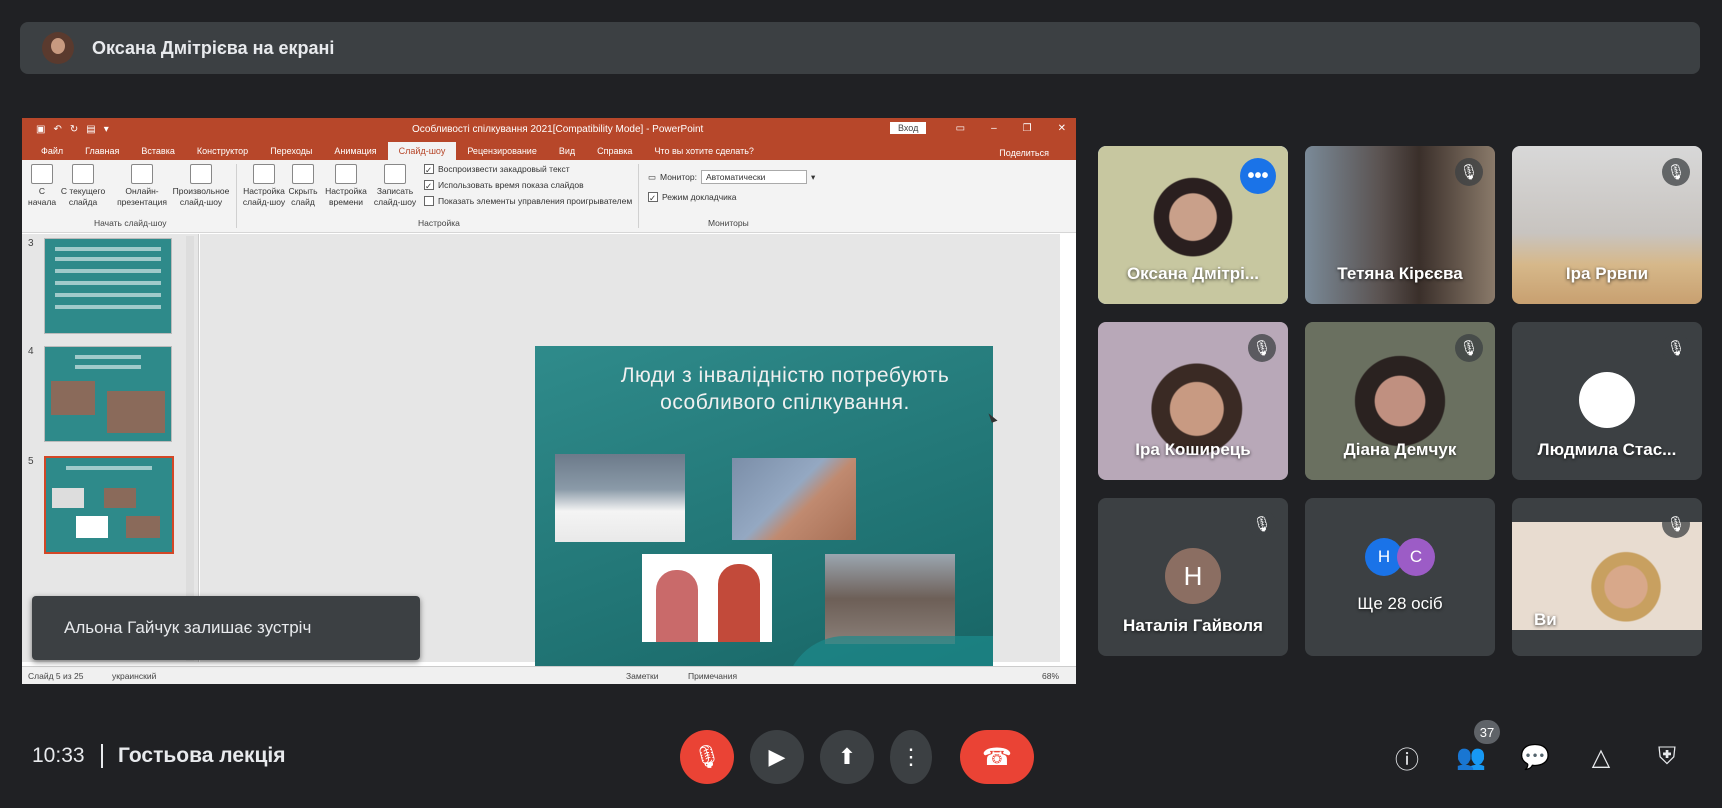  Describe the element at coordinates (202, 755) in the screenshot. I see `meeting-name: Гостьова лекція` at that location.